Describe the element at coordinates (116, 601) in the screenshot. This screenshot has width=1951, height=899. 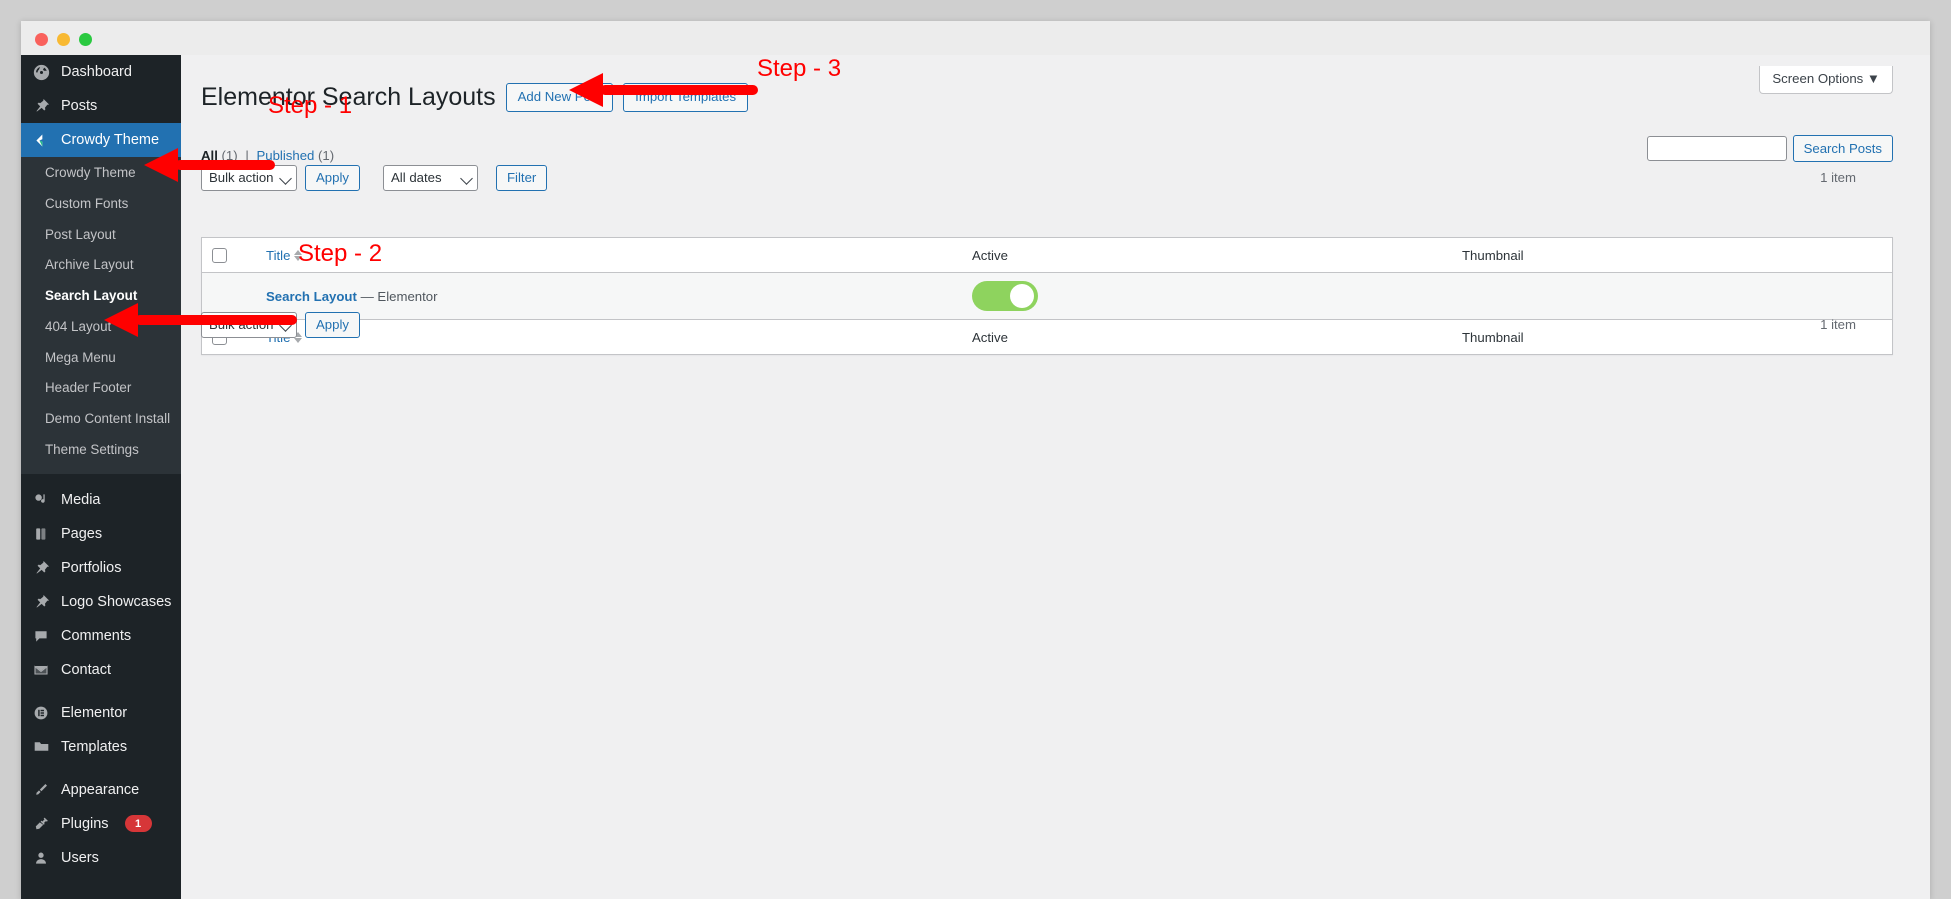
I see `sidebar-item-label: Logo Showcases` at that location.